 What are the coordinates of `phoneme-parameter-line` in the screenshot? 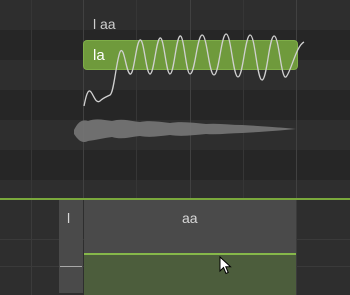 It's located at (71, 266).